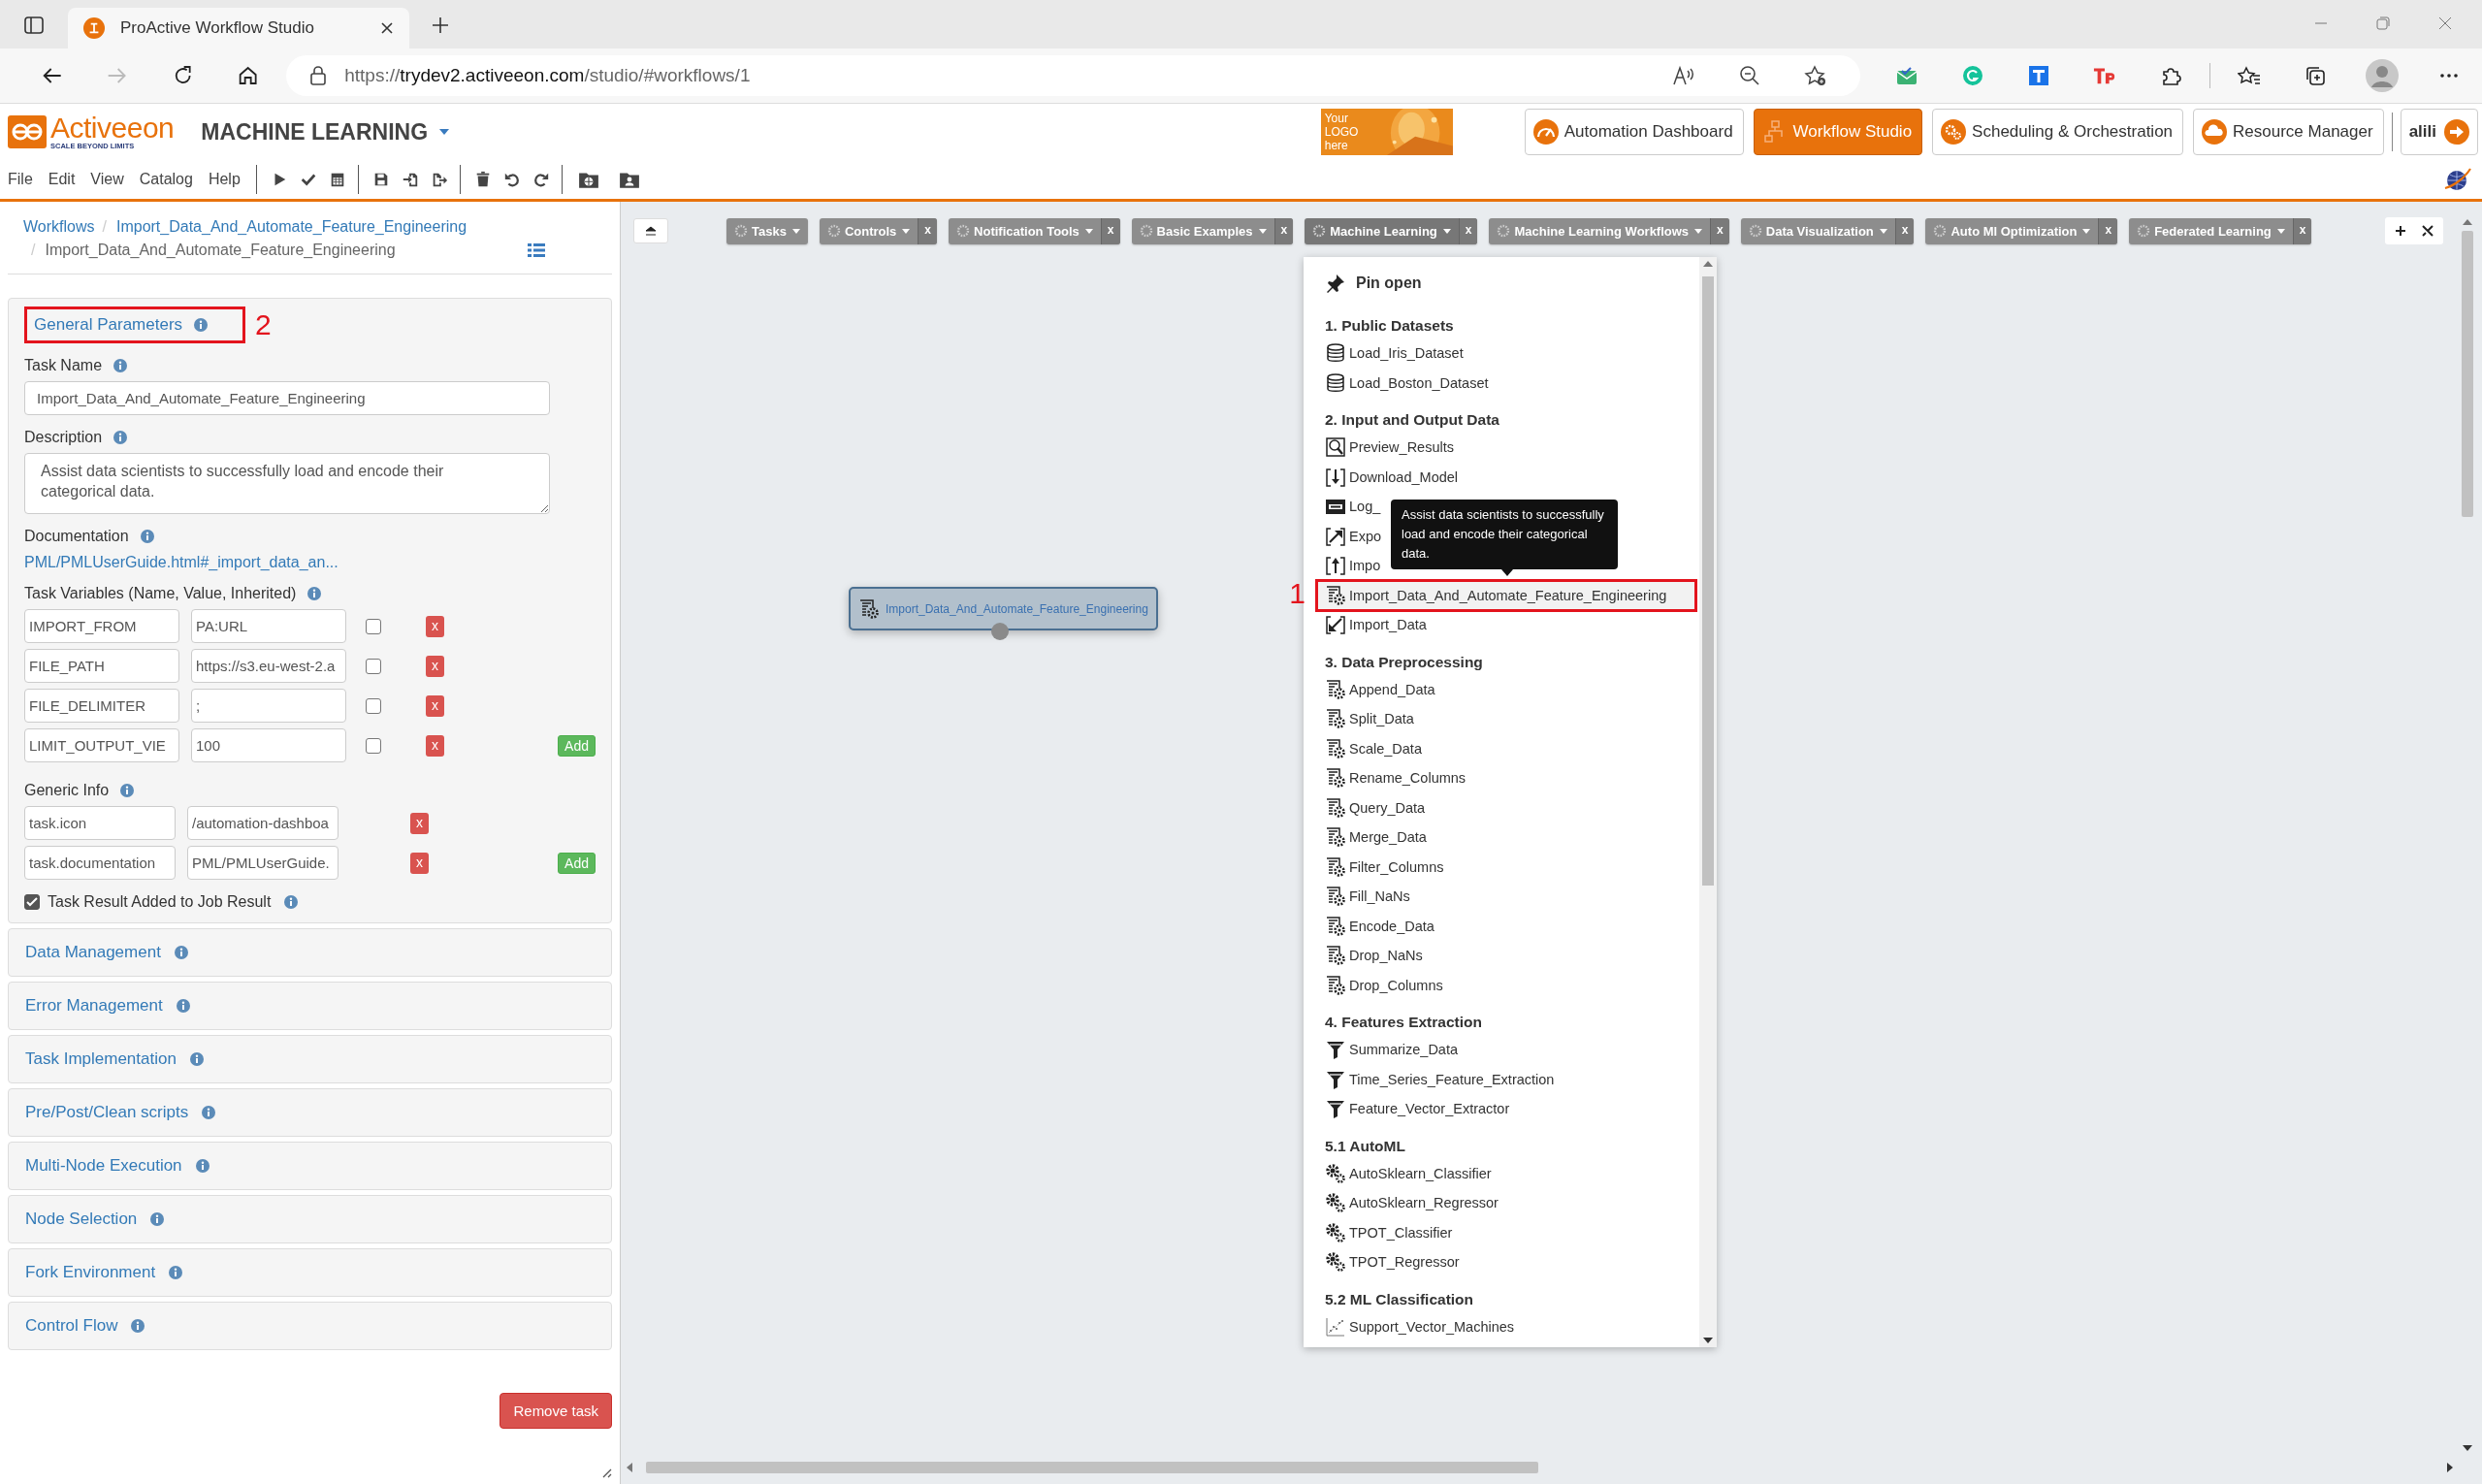 The width and height of the screenshot is (2482, 1484). What do you see at coordinates (1404, 1023) in the screenshot?
I see `section-heading: 4. Features Extraction` at bounding box center [1404, 1023].